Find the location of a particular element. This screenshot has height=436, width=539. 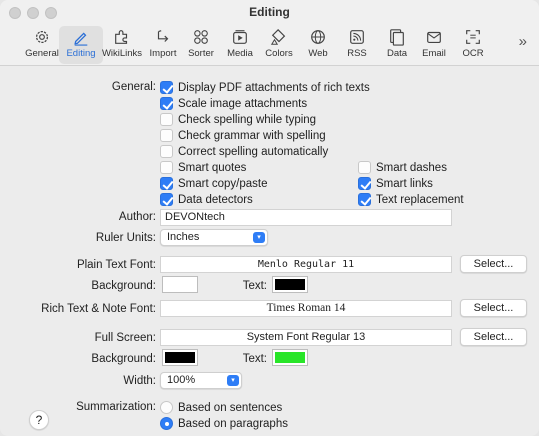

globe-icon is located at coordinates (318, 37).